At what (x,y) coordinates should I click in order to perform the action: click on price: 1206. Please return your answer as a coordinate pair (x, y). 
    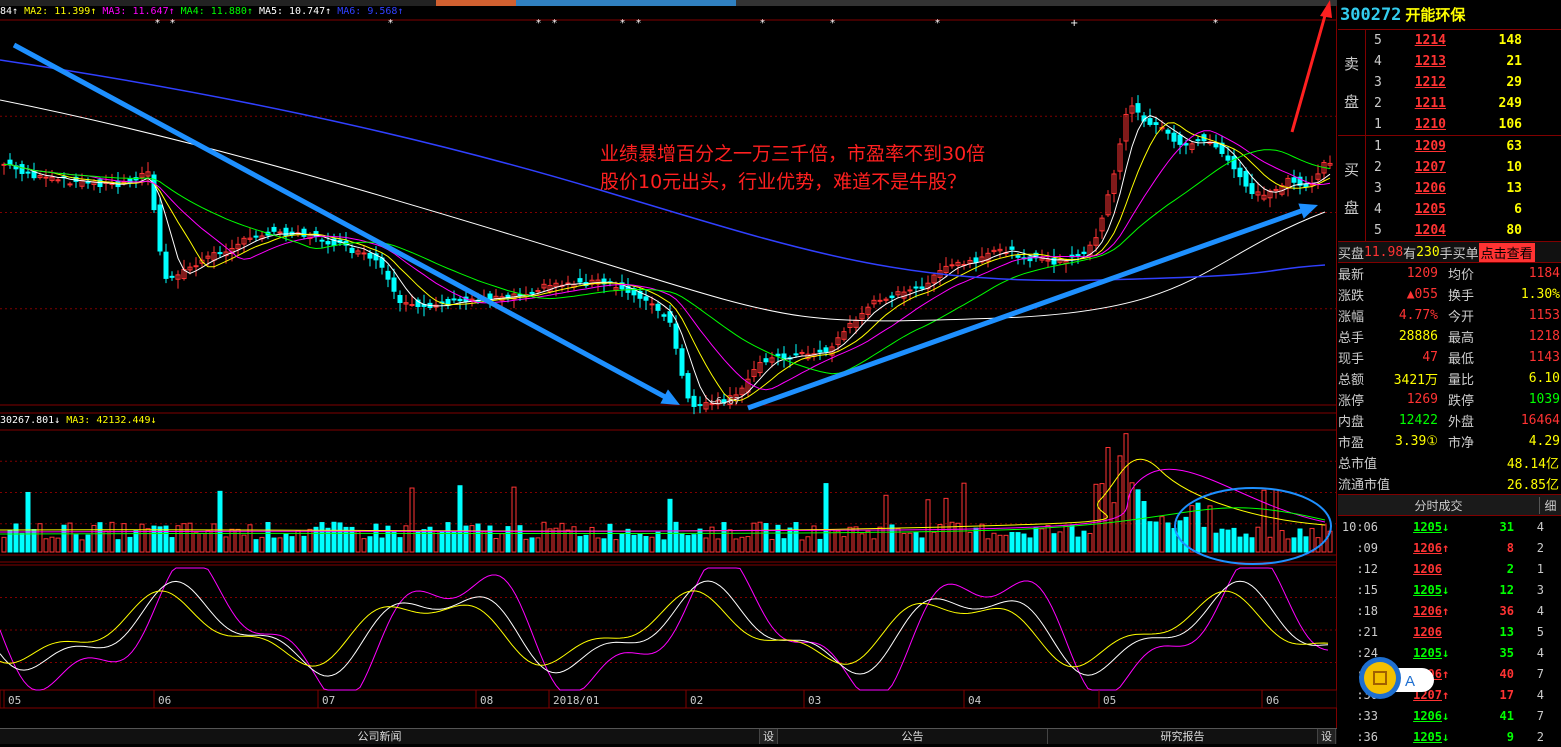
    Looking at the image, I should click on (1430, 188).